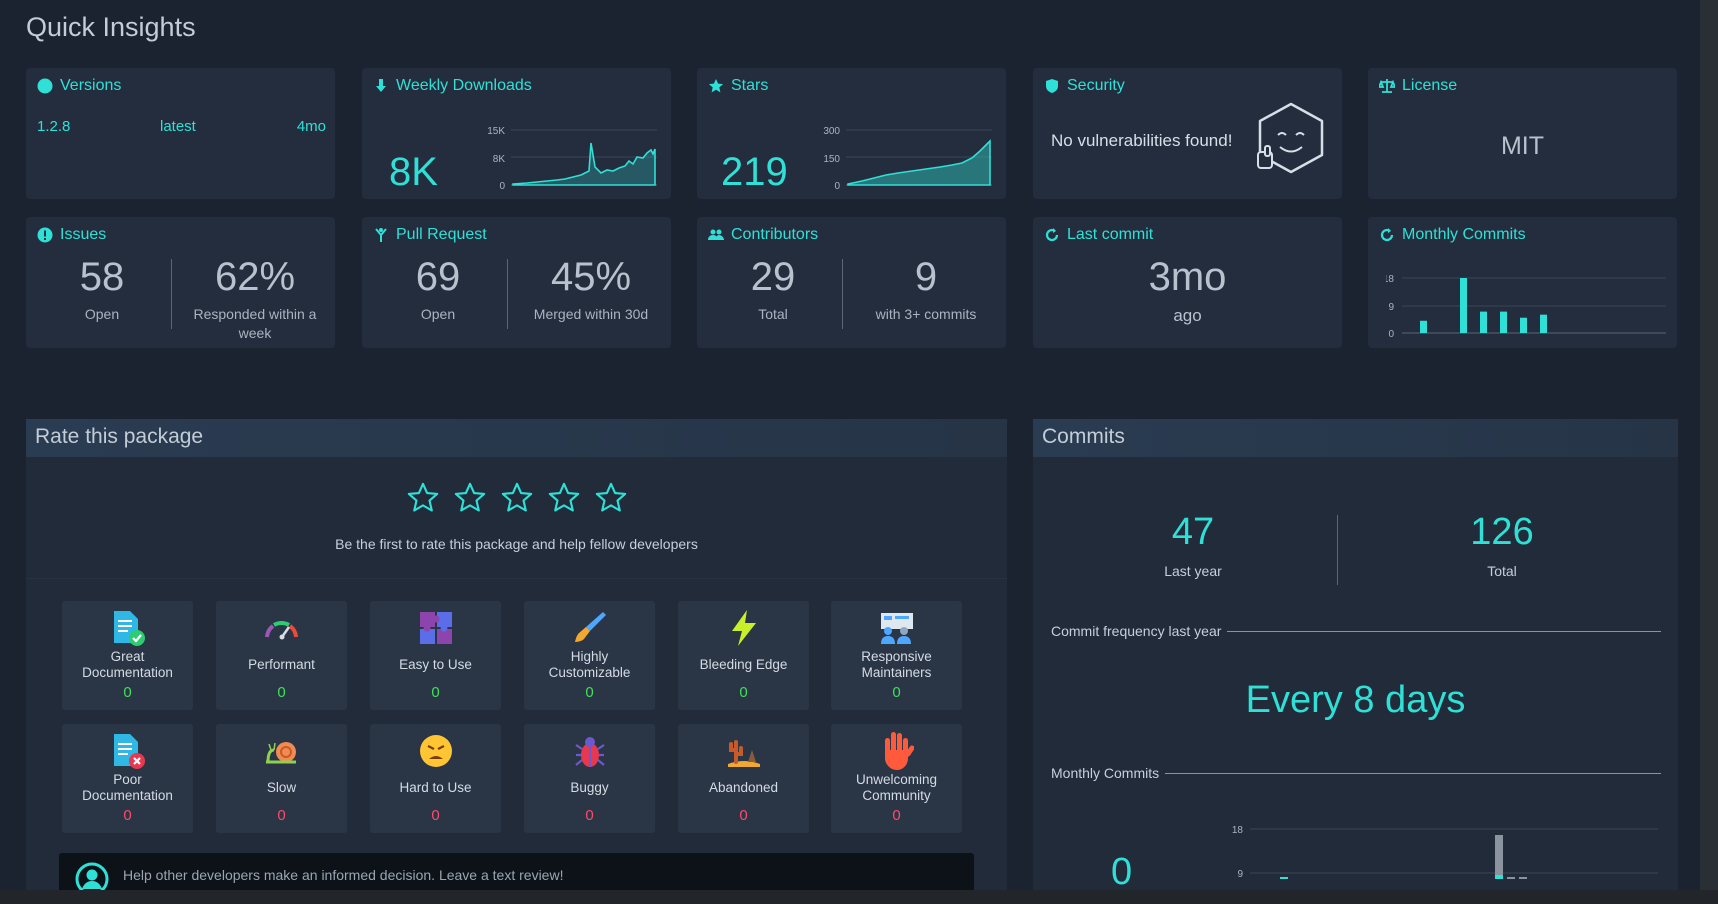  What do you see at coordinates (591, 314) in the screenshot?
I see `pulls-merged-label: Merged within 30d` at bounding box center [591, 314].